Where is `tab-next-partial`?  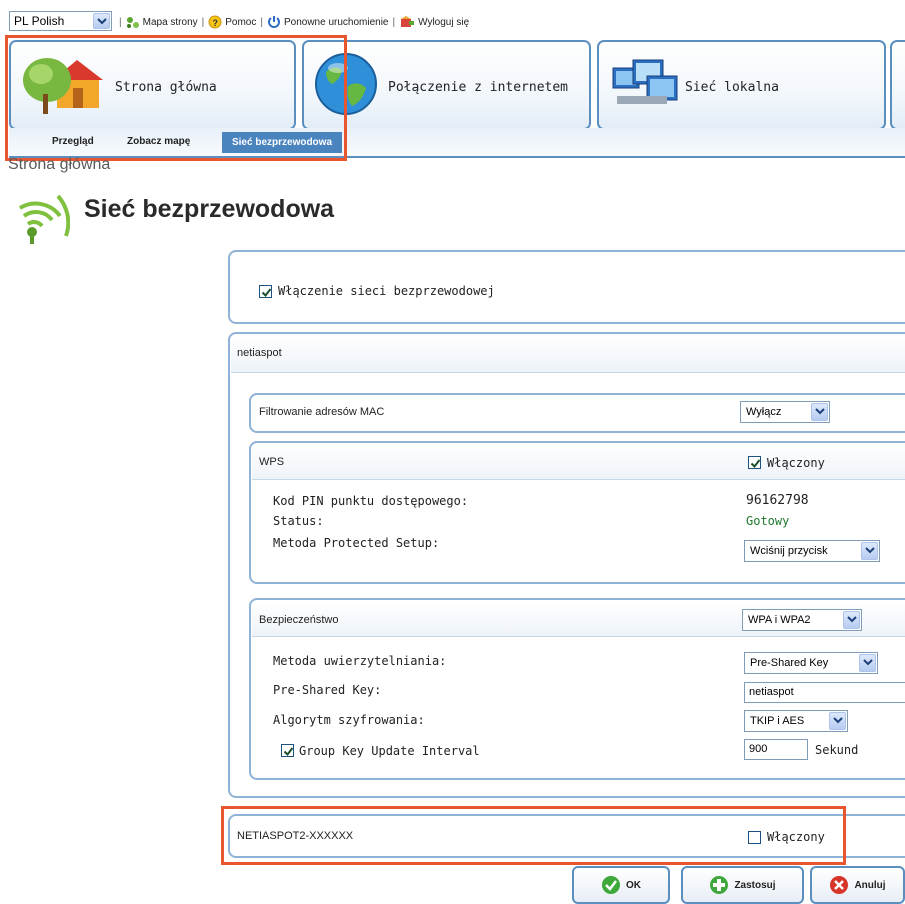 tab-next-partial is located at coordinates (897, 85).